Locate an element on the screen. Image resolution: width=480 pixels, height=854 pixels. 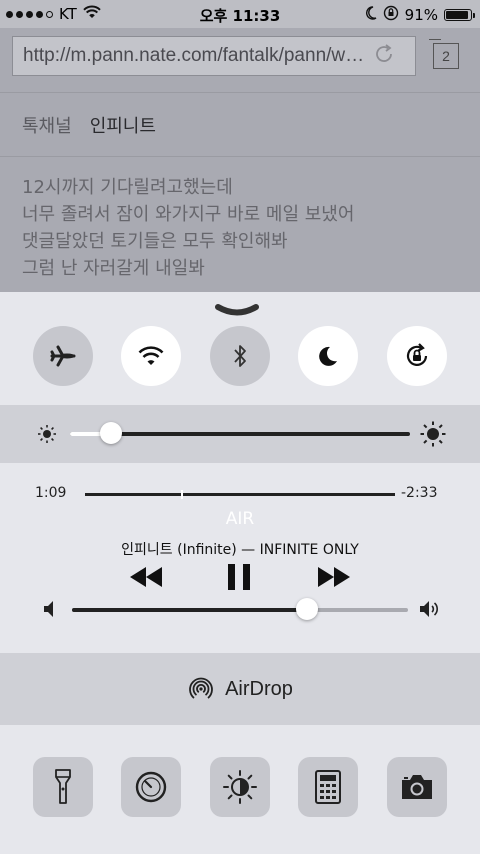
timer-button is located at coordinates (151, 787).